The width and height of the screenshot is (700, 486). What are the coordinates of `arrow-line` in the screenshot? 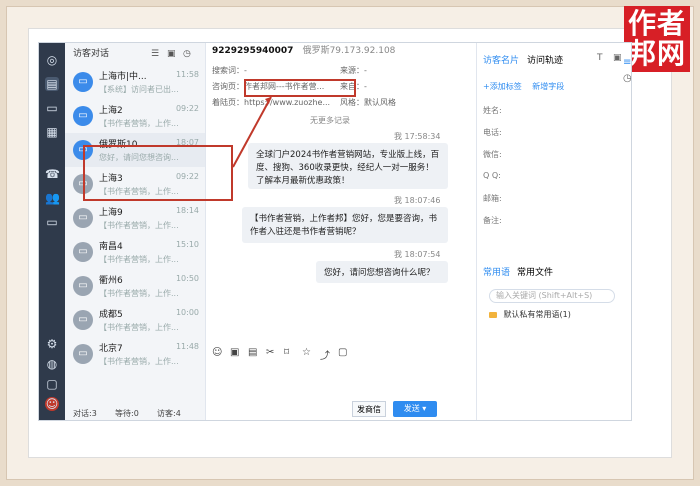 It's located at (252, 132).